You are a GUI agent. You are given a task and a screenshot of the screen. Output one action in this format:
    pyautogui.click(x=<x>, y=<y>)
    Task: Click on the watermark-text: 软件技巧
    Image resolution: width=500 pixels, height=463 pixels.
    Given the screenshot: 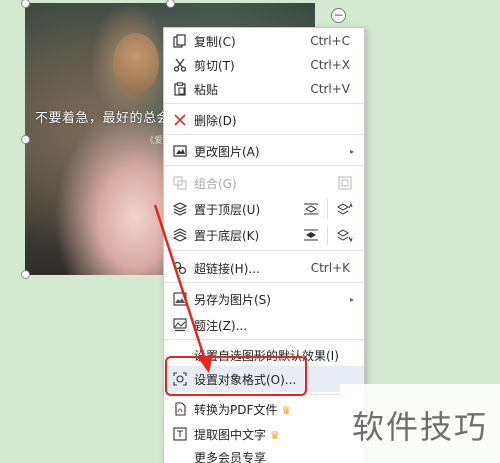 What is the action you would take?
    pyautogui.click(x=420, y=427)
    